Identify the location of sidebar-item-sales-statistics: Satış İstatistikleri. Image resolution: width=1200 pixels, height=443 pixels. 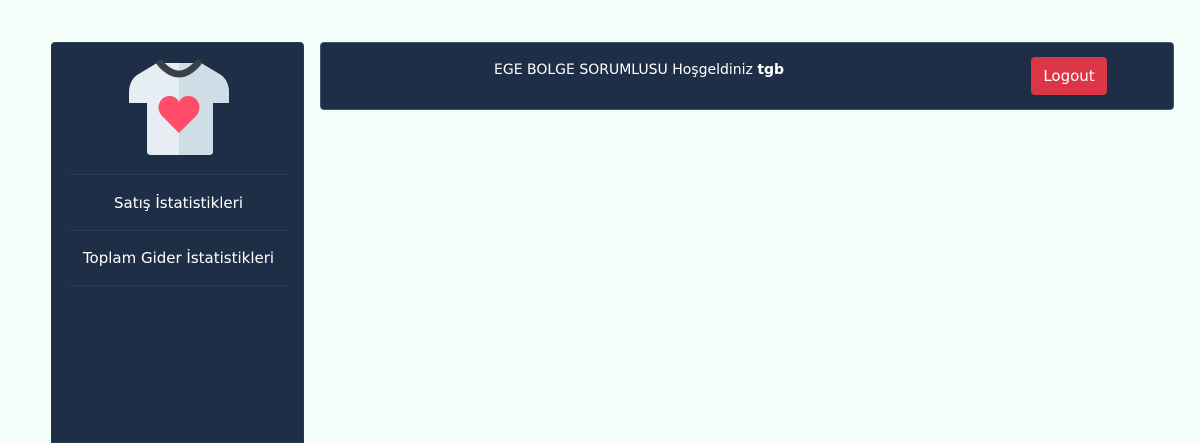
(178, 202).